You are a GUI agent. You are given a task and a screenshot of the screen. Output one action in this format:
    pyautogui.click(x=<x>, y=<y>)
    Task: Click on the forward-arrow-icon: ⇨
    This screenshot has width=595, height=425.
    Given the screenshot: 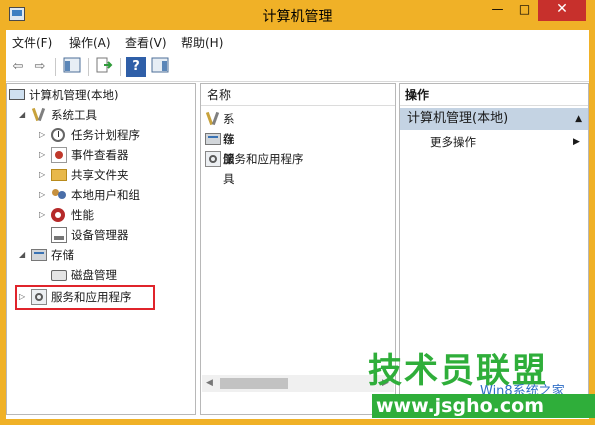 What is the action you would take?
    pyautogui.click(x=40, y=67)
    